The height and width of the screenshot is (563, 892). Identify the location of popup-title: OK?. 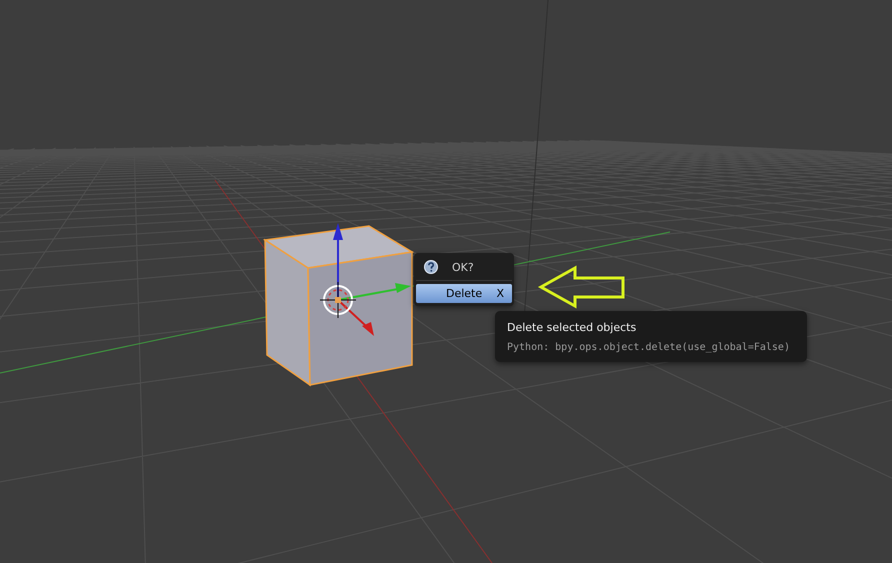
(463, 267).